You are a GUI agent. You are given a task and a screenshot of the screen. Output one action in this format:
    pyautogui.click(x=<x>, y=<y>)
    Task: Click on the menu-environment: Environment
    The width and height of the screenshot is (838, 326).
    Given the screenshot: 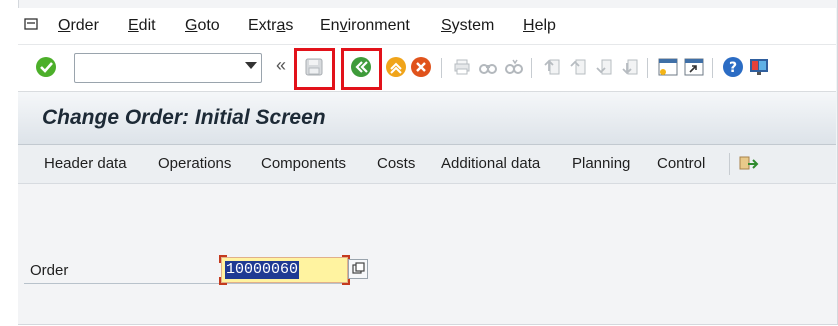 What is the action you would take?
    pyautogui.click(x=365, y=26)
    